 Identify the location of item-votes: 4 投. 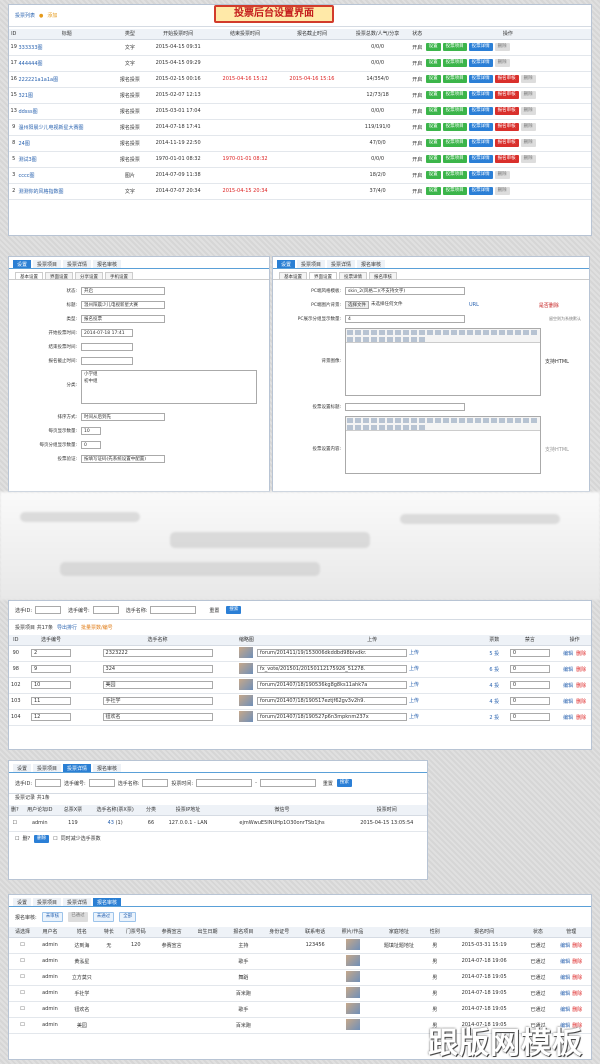
(494, 701).